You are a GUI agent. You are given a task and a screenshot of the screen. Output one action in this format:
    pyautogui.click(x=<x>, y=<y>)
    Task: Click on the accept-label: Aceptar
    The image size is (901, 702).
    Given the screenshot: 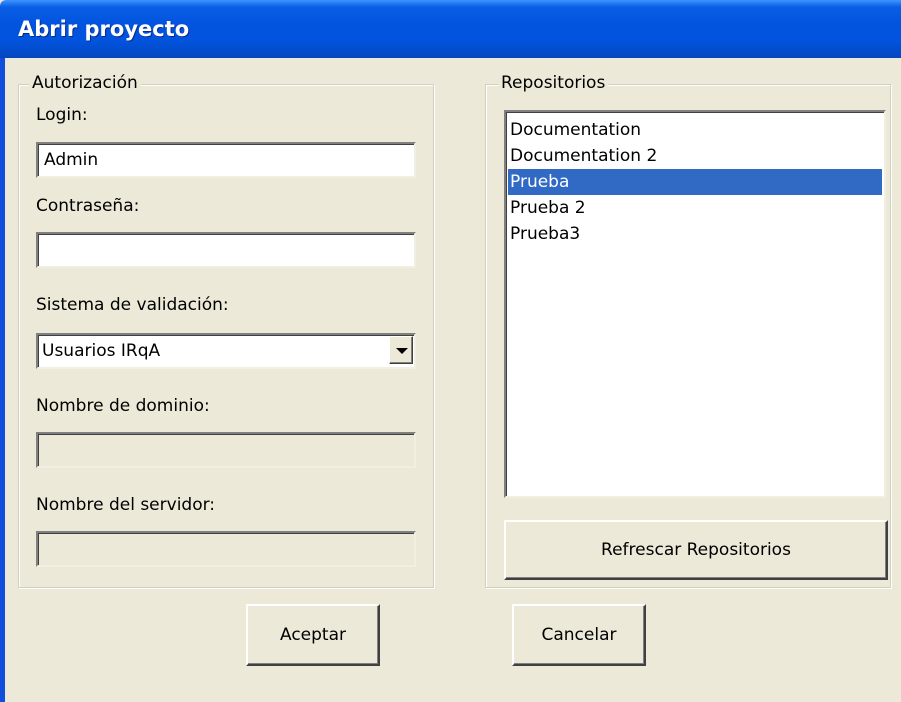 What is the action you would take?
    pyautogui.click(x=313, y=635)
    